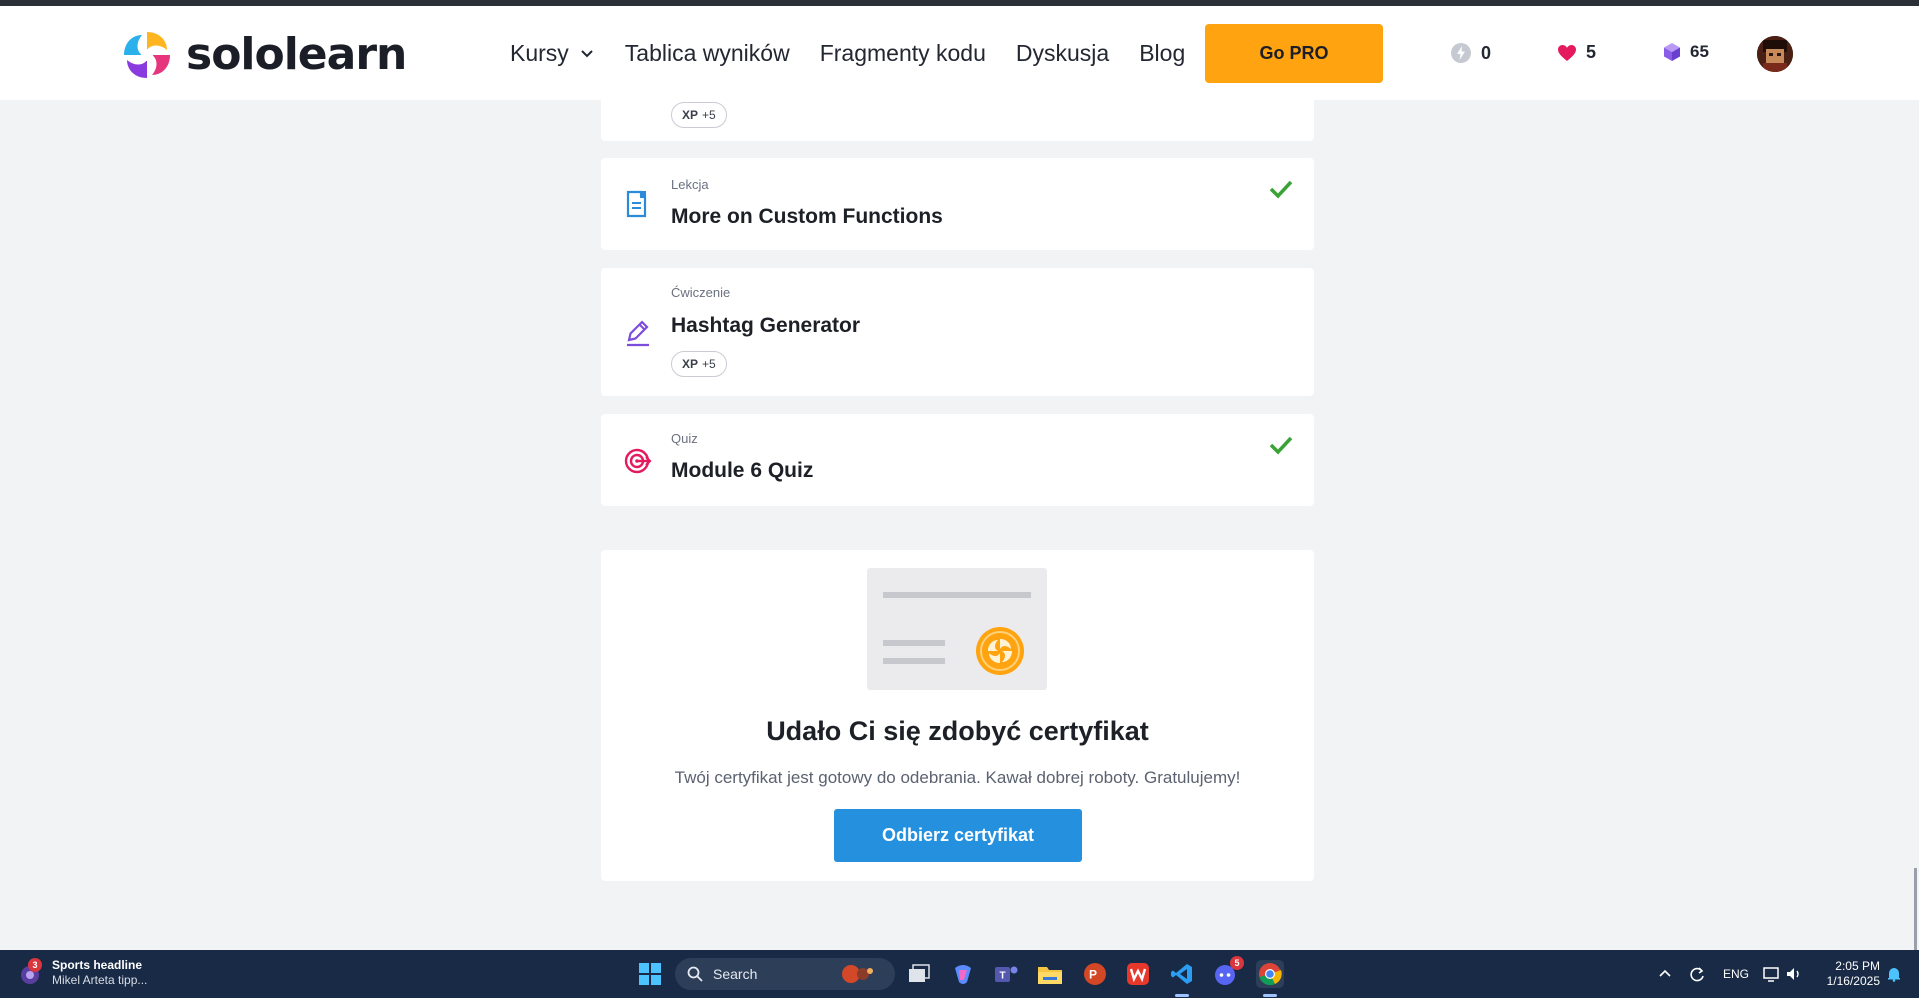  I want to click on list-item: Quiz Module 6 Quiz, so click(957, 460).